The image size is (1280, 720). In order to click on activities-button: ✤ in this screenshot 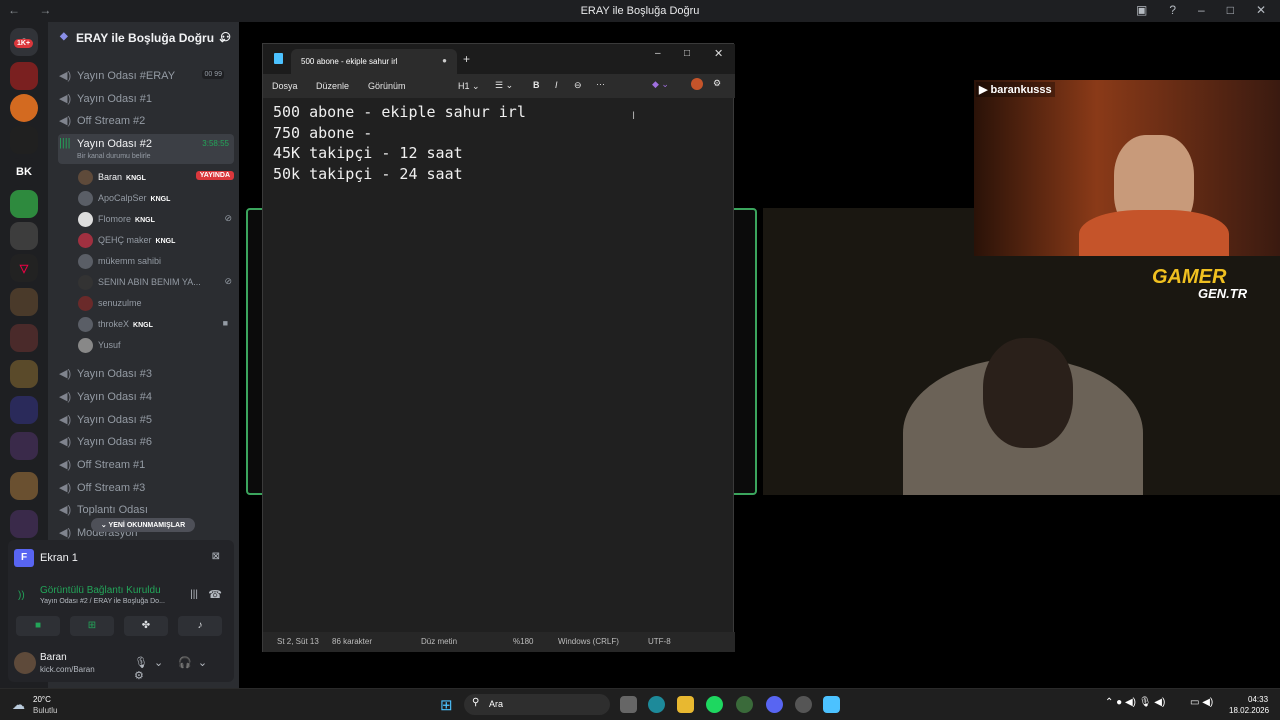, I will do `click(146, 626)`.